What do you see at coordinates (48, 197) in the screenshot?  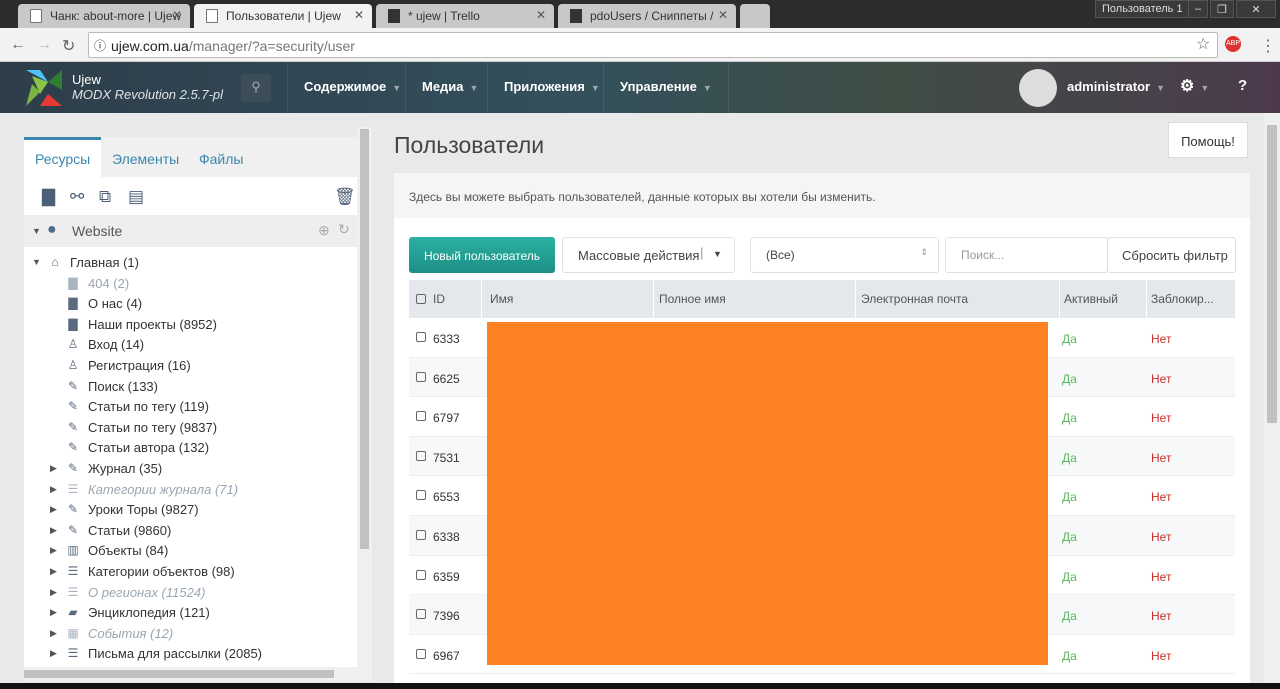 I see `new-document-icon: ▇` at bounding box center [48, 197].